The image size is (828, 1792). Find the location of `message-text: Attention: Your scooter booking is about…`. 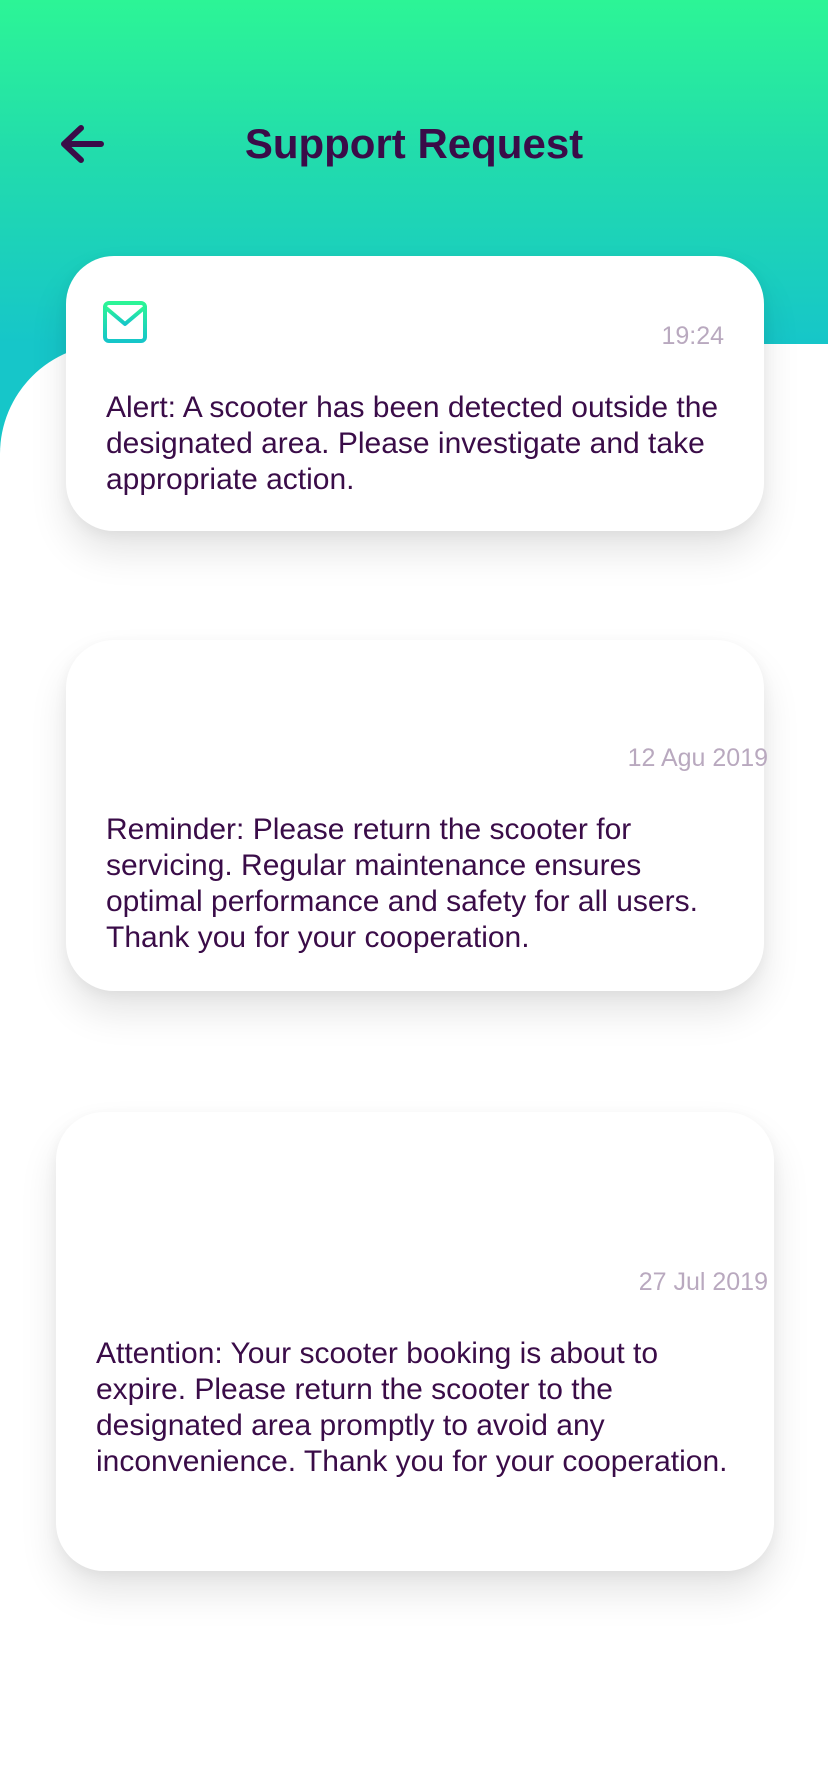

message-text: Attention: Your scooter booking is about… is located at coordinates (412, 1407).